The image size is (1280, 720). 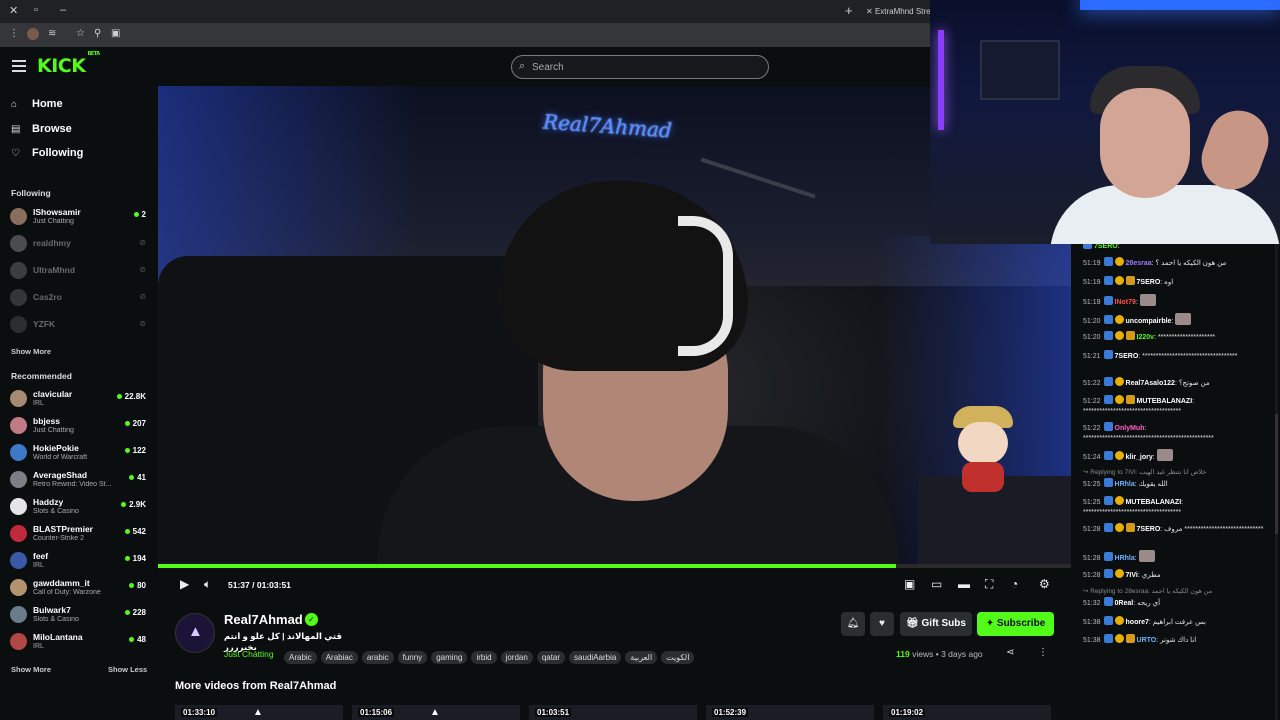 What do you see at coordinates (1132, 575) in the screenshot?
I see `chat-username: 7IVi` at bounding box center [1132, 575].